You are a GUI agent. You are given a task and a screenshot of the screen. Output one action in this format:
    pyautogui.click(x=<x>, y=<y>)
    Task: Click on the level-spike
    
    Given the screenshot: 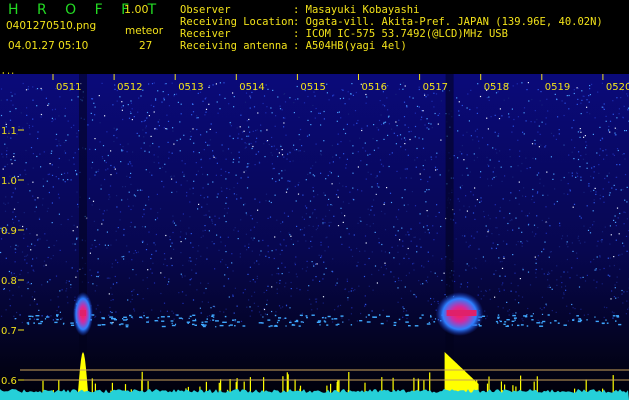 What is the action you would take?
    pyautogui.click(x=349, y=383)
    